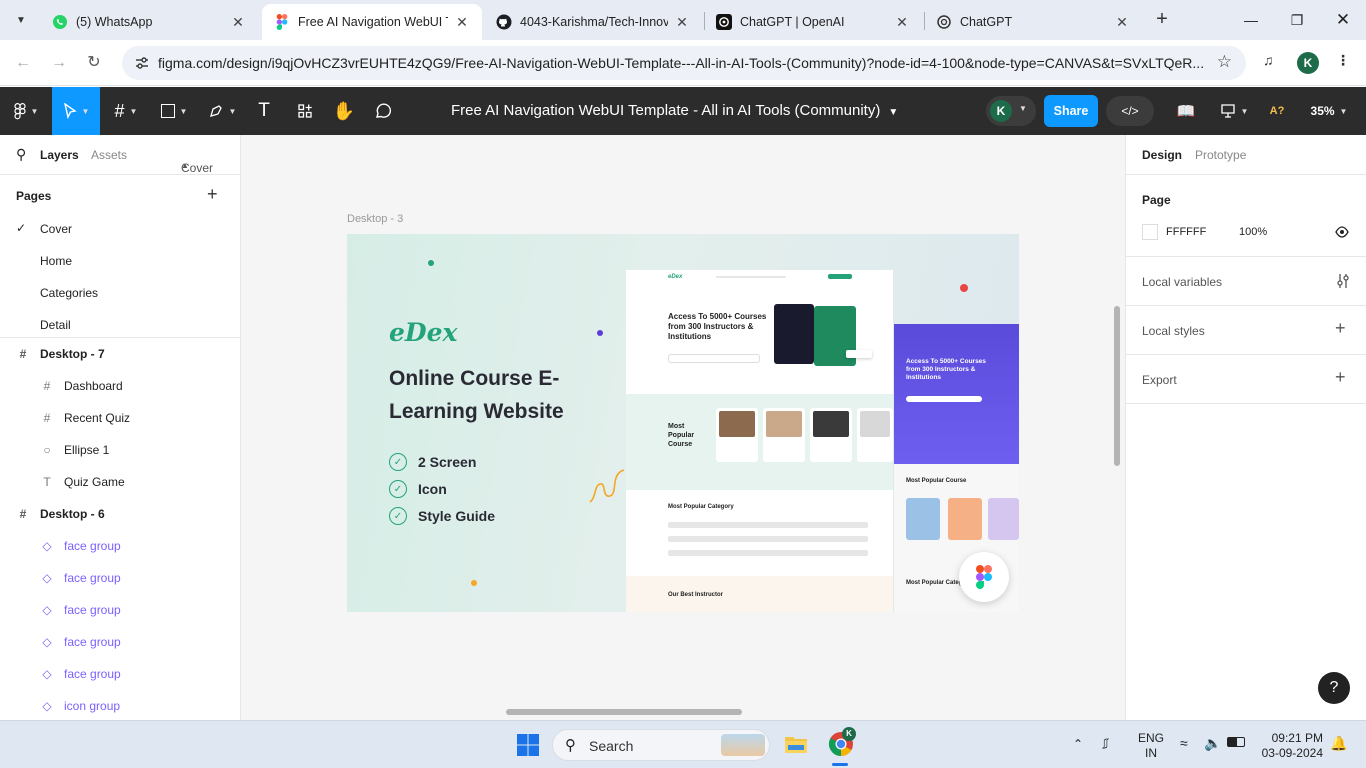  Describe the element at coordinates (1156, 200) in the screenshot. I see `page-heading: Page` at that location.